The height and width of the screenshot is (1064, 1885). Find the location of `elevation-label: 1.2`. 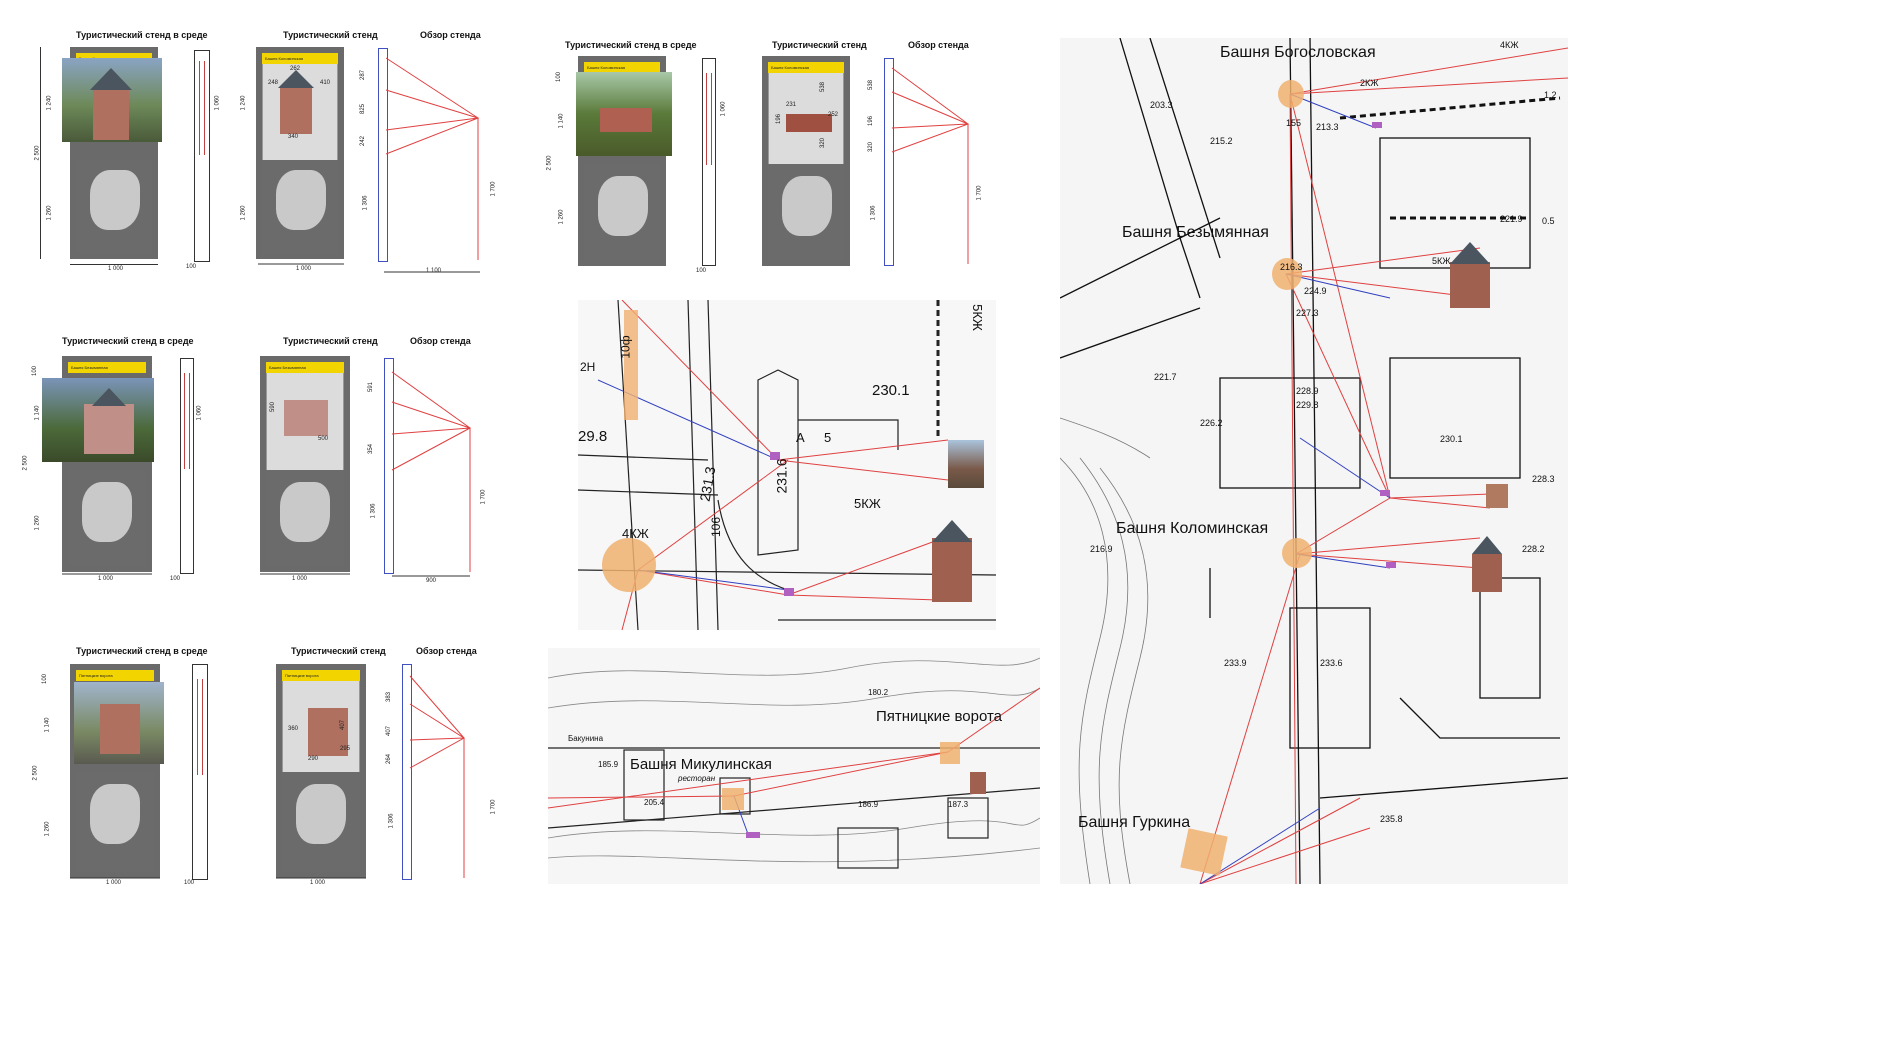

elevation-label: 1.2 is located at coordinates (1550, 95).